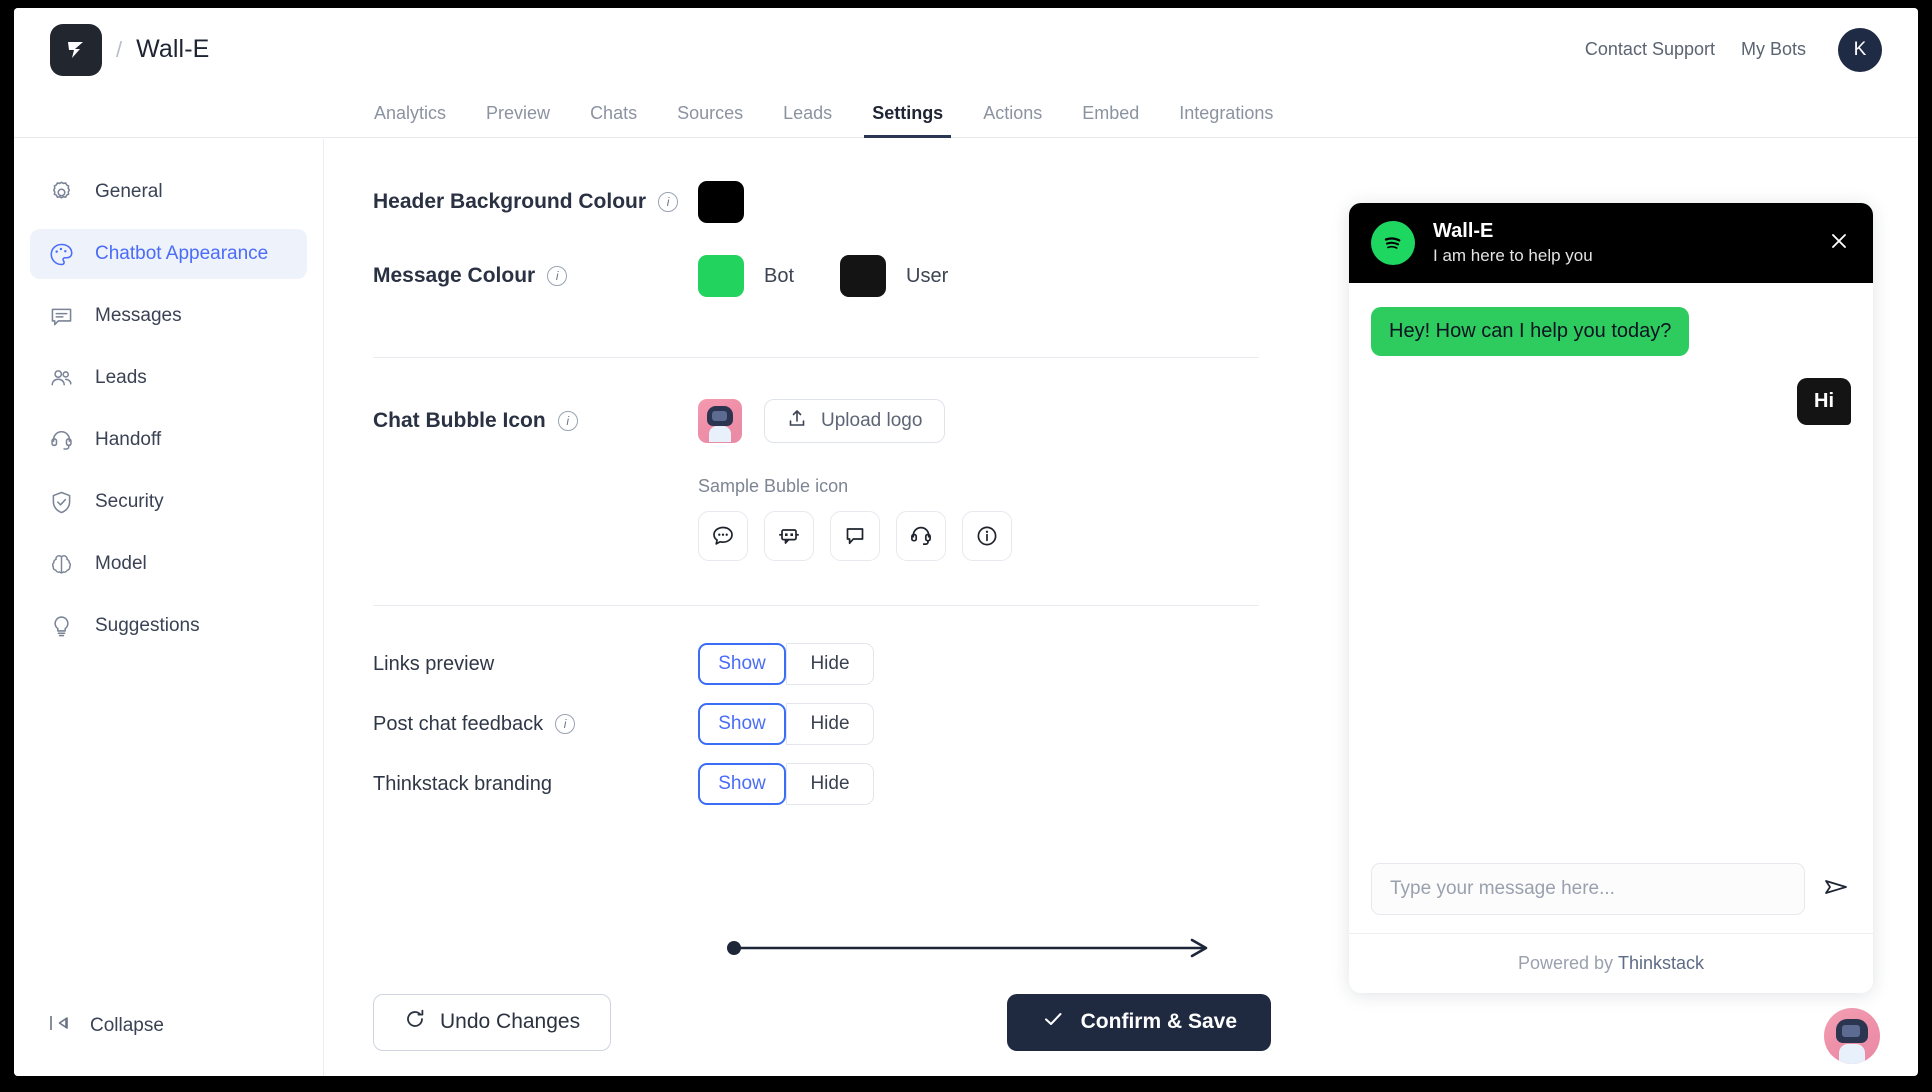  I want to click on toggle-label: Thinkstack branding, so click(462, 783).